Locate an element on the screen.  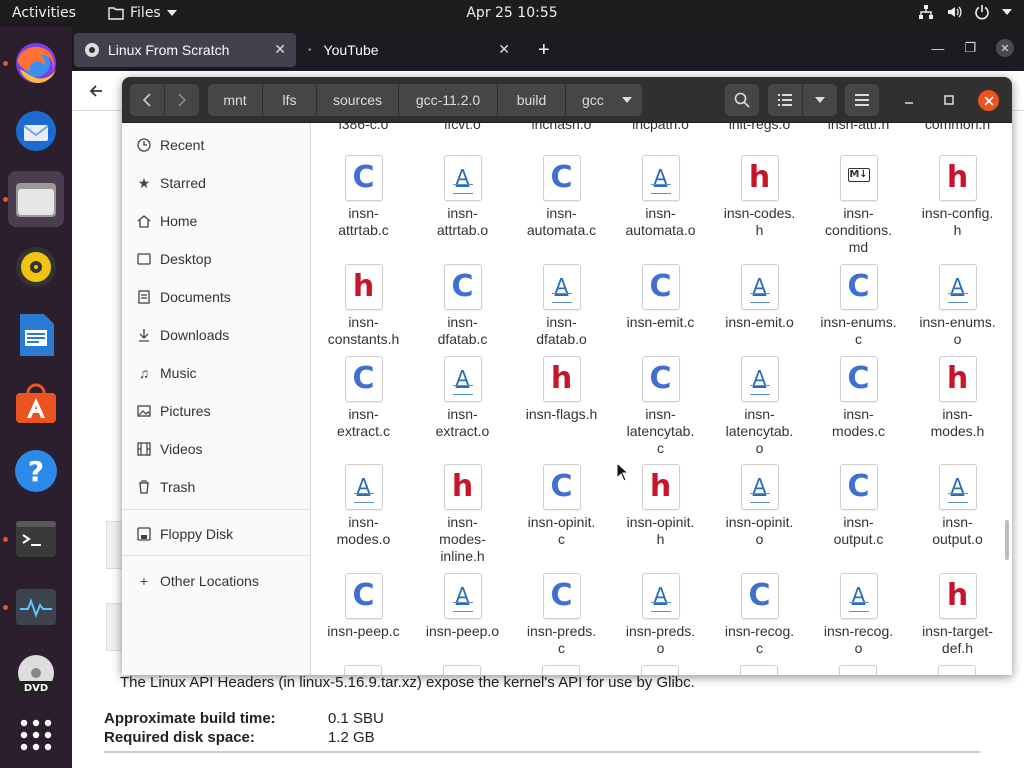
sidebar-item-floppy-disk: Floppy Disk is located at coordinates (216, 534).